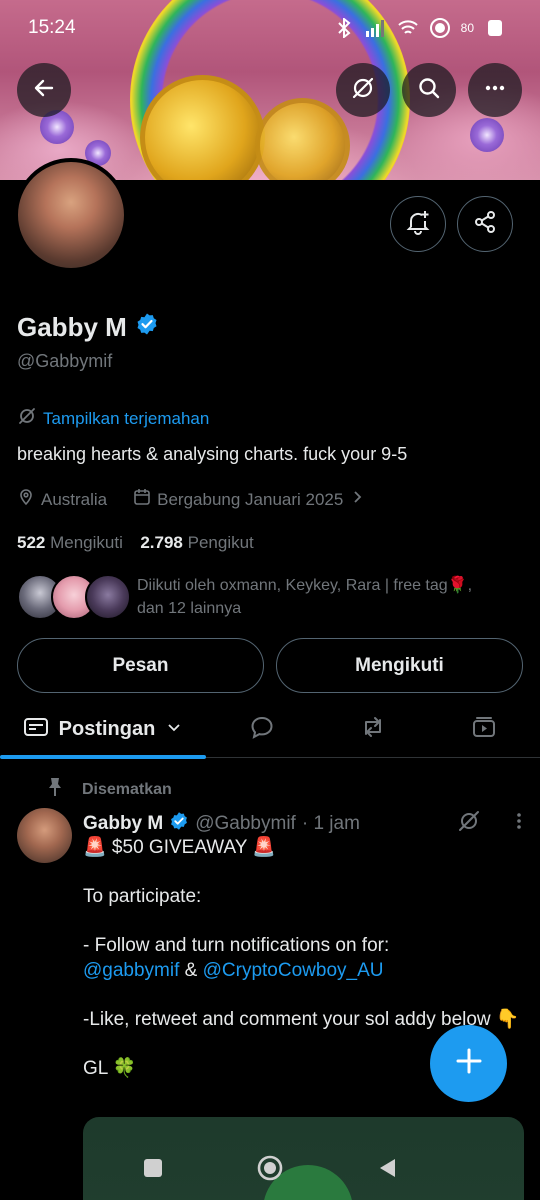  I want to click on more-icon, so click(495, 90).